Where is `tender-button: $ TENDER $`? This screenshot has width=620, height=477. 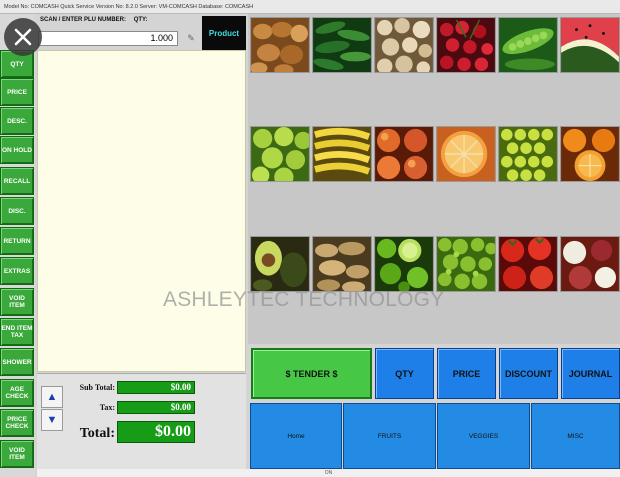
tender-button: $ TENDER $ is located at coordinates (311, 373).